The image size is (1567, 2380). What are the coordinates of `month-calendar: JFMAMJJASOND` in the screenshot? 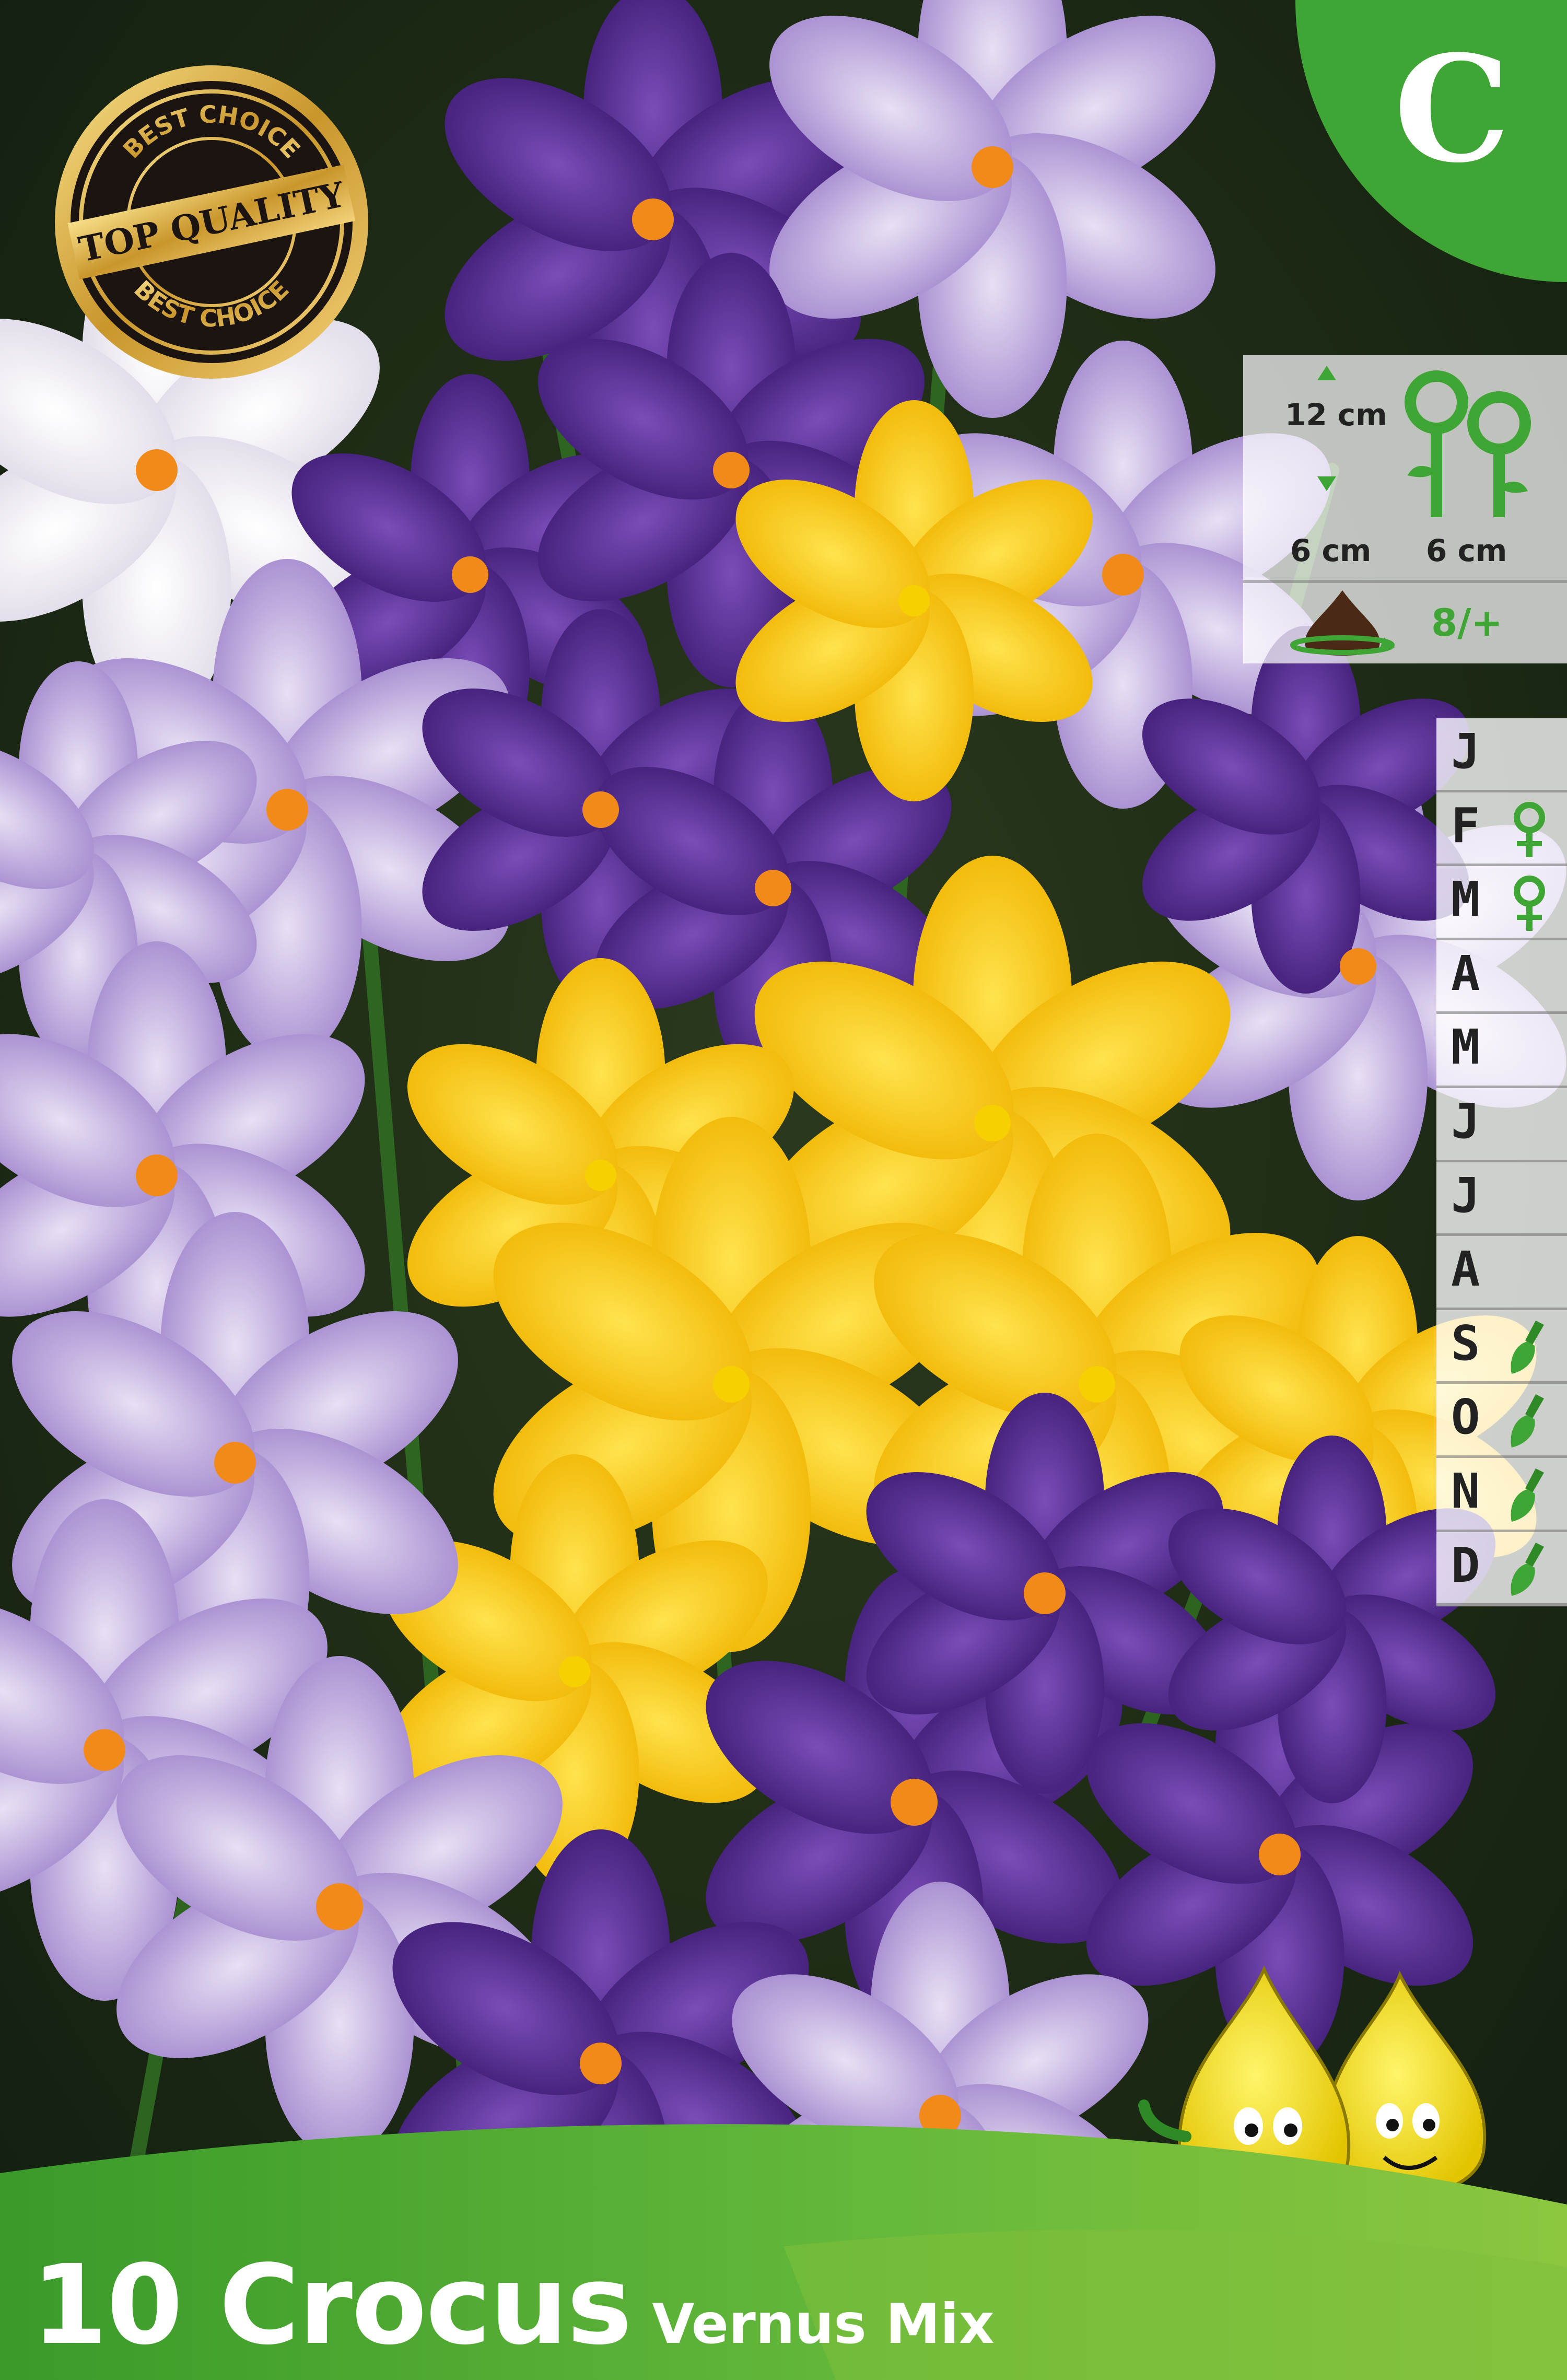 It's located at (1501, 1162).